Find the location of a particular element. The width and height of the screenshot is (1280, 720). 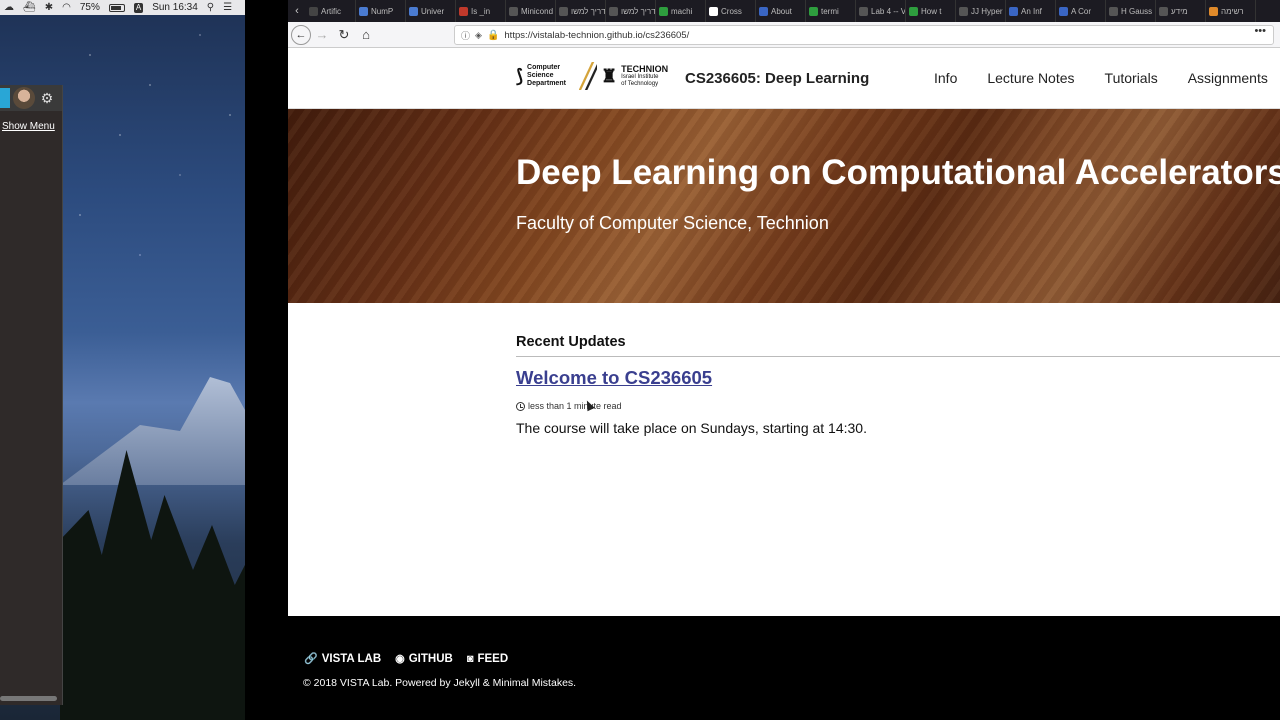

tab-label: An Inf is located at coordinates (1031, 11).